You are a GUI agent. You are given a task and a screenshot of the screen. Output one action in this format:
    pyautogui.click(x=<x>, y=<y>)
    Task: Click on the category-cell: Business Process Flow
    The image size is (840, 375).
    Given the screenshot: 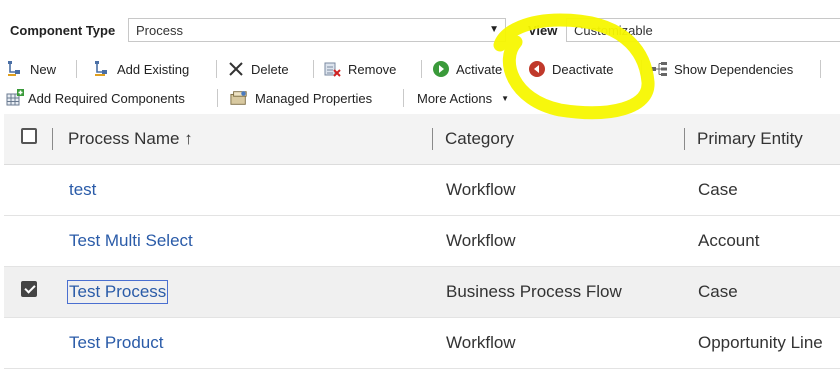 What is the action you would take?
    pyautogui.click(x=534, y=291)
    